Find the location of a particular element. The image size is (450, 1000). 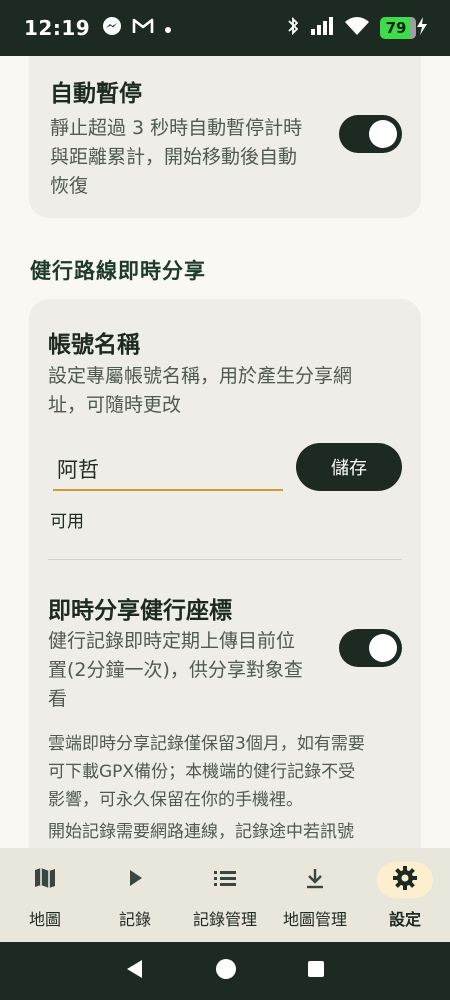

battery-indicator: 79 is located at coordinates (404, 28).